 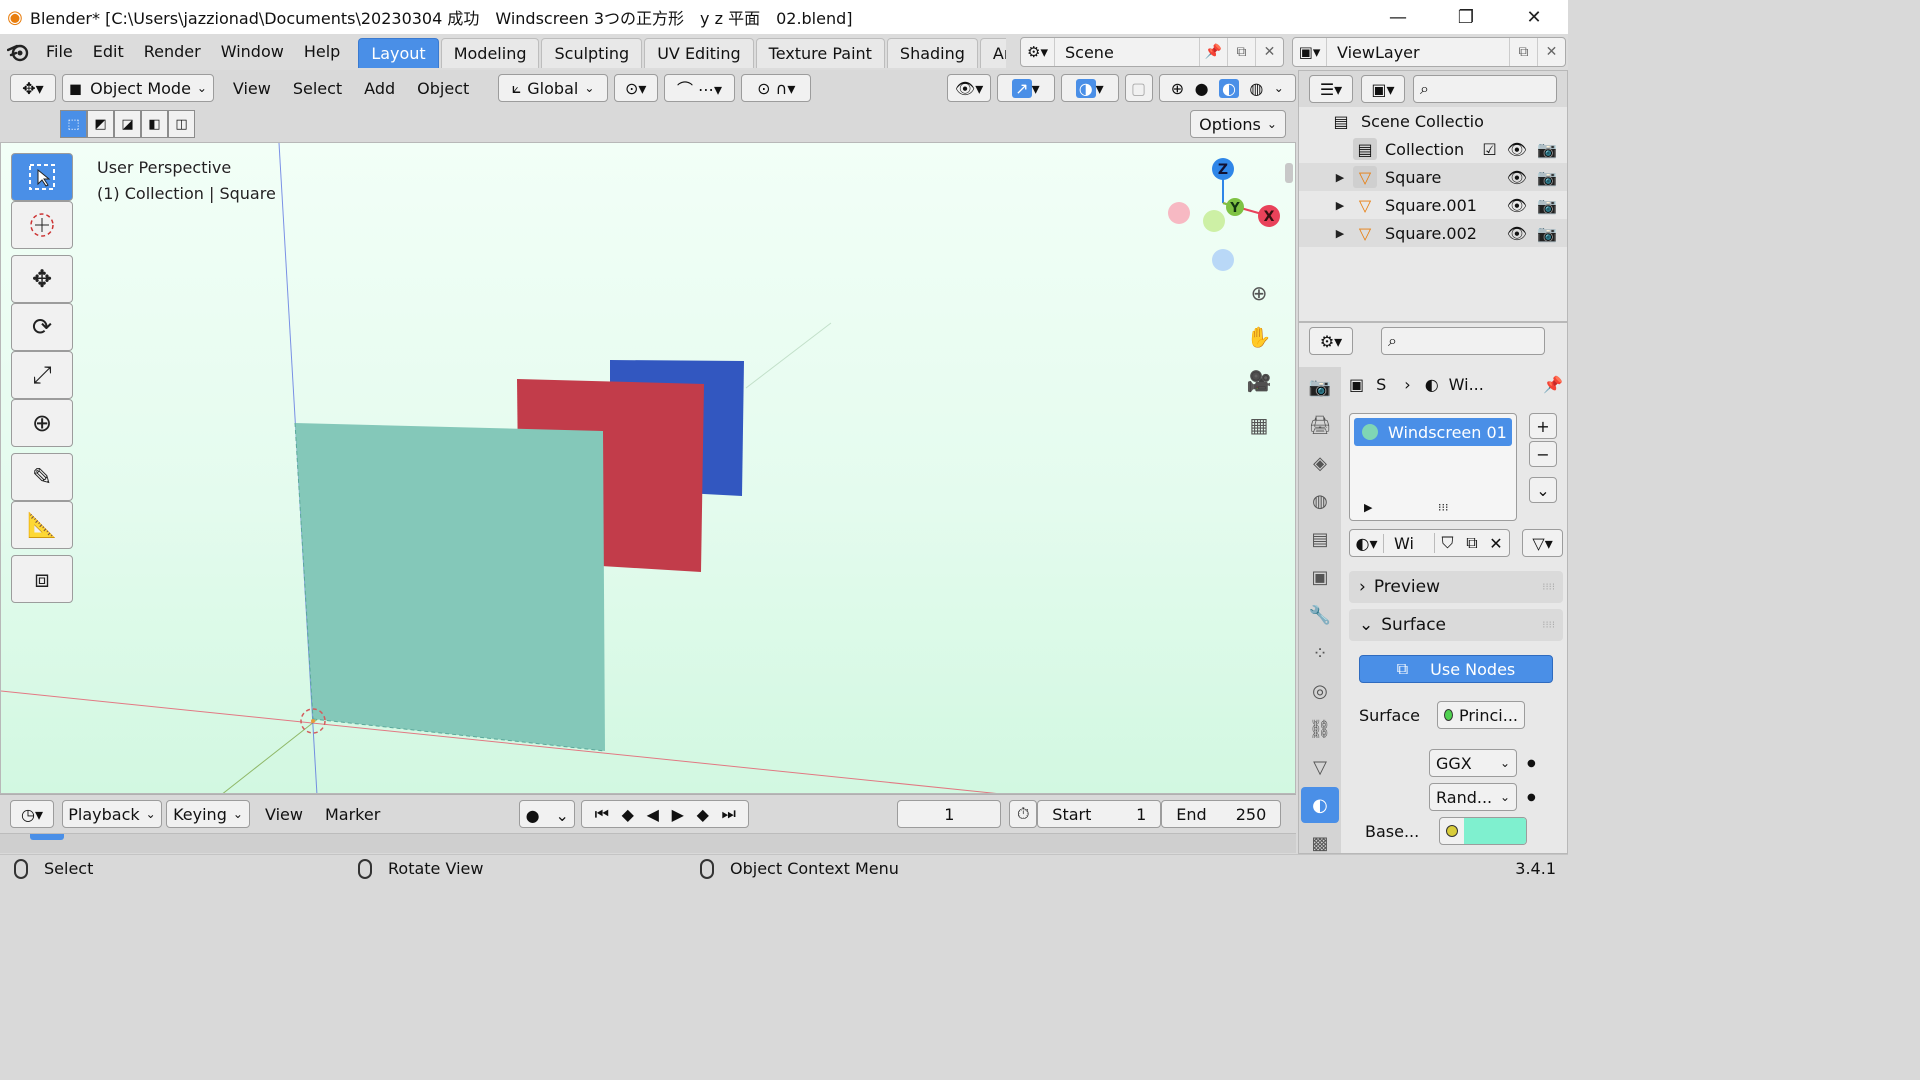 I want to click on select-intersect-icon: ◫, so click(x=181, y=124).